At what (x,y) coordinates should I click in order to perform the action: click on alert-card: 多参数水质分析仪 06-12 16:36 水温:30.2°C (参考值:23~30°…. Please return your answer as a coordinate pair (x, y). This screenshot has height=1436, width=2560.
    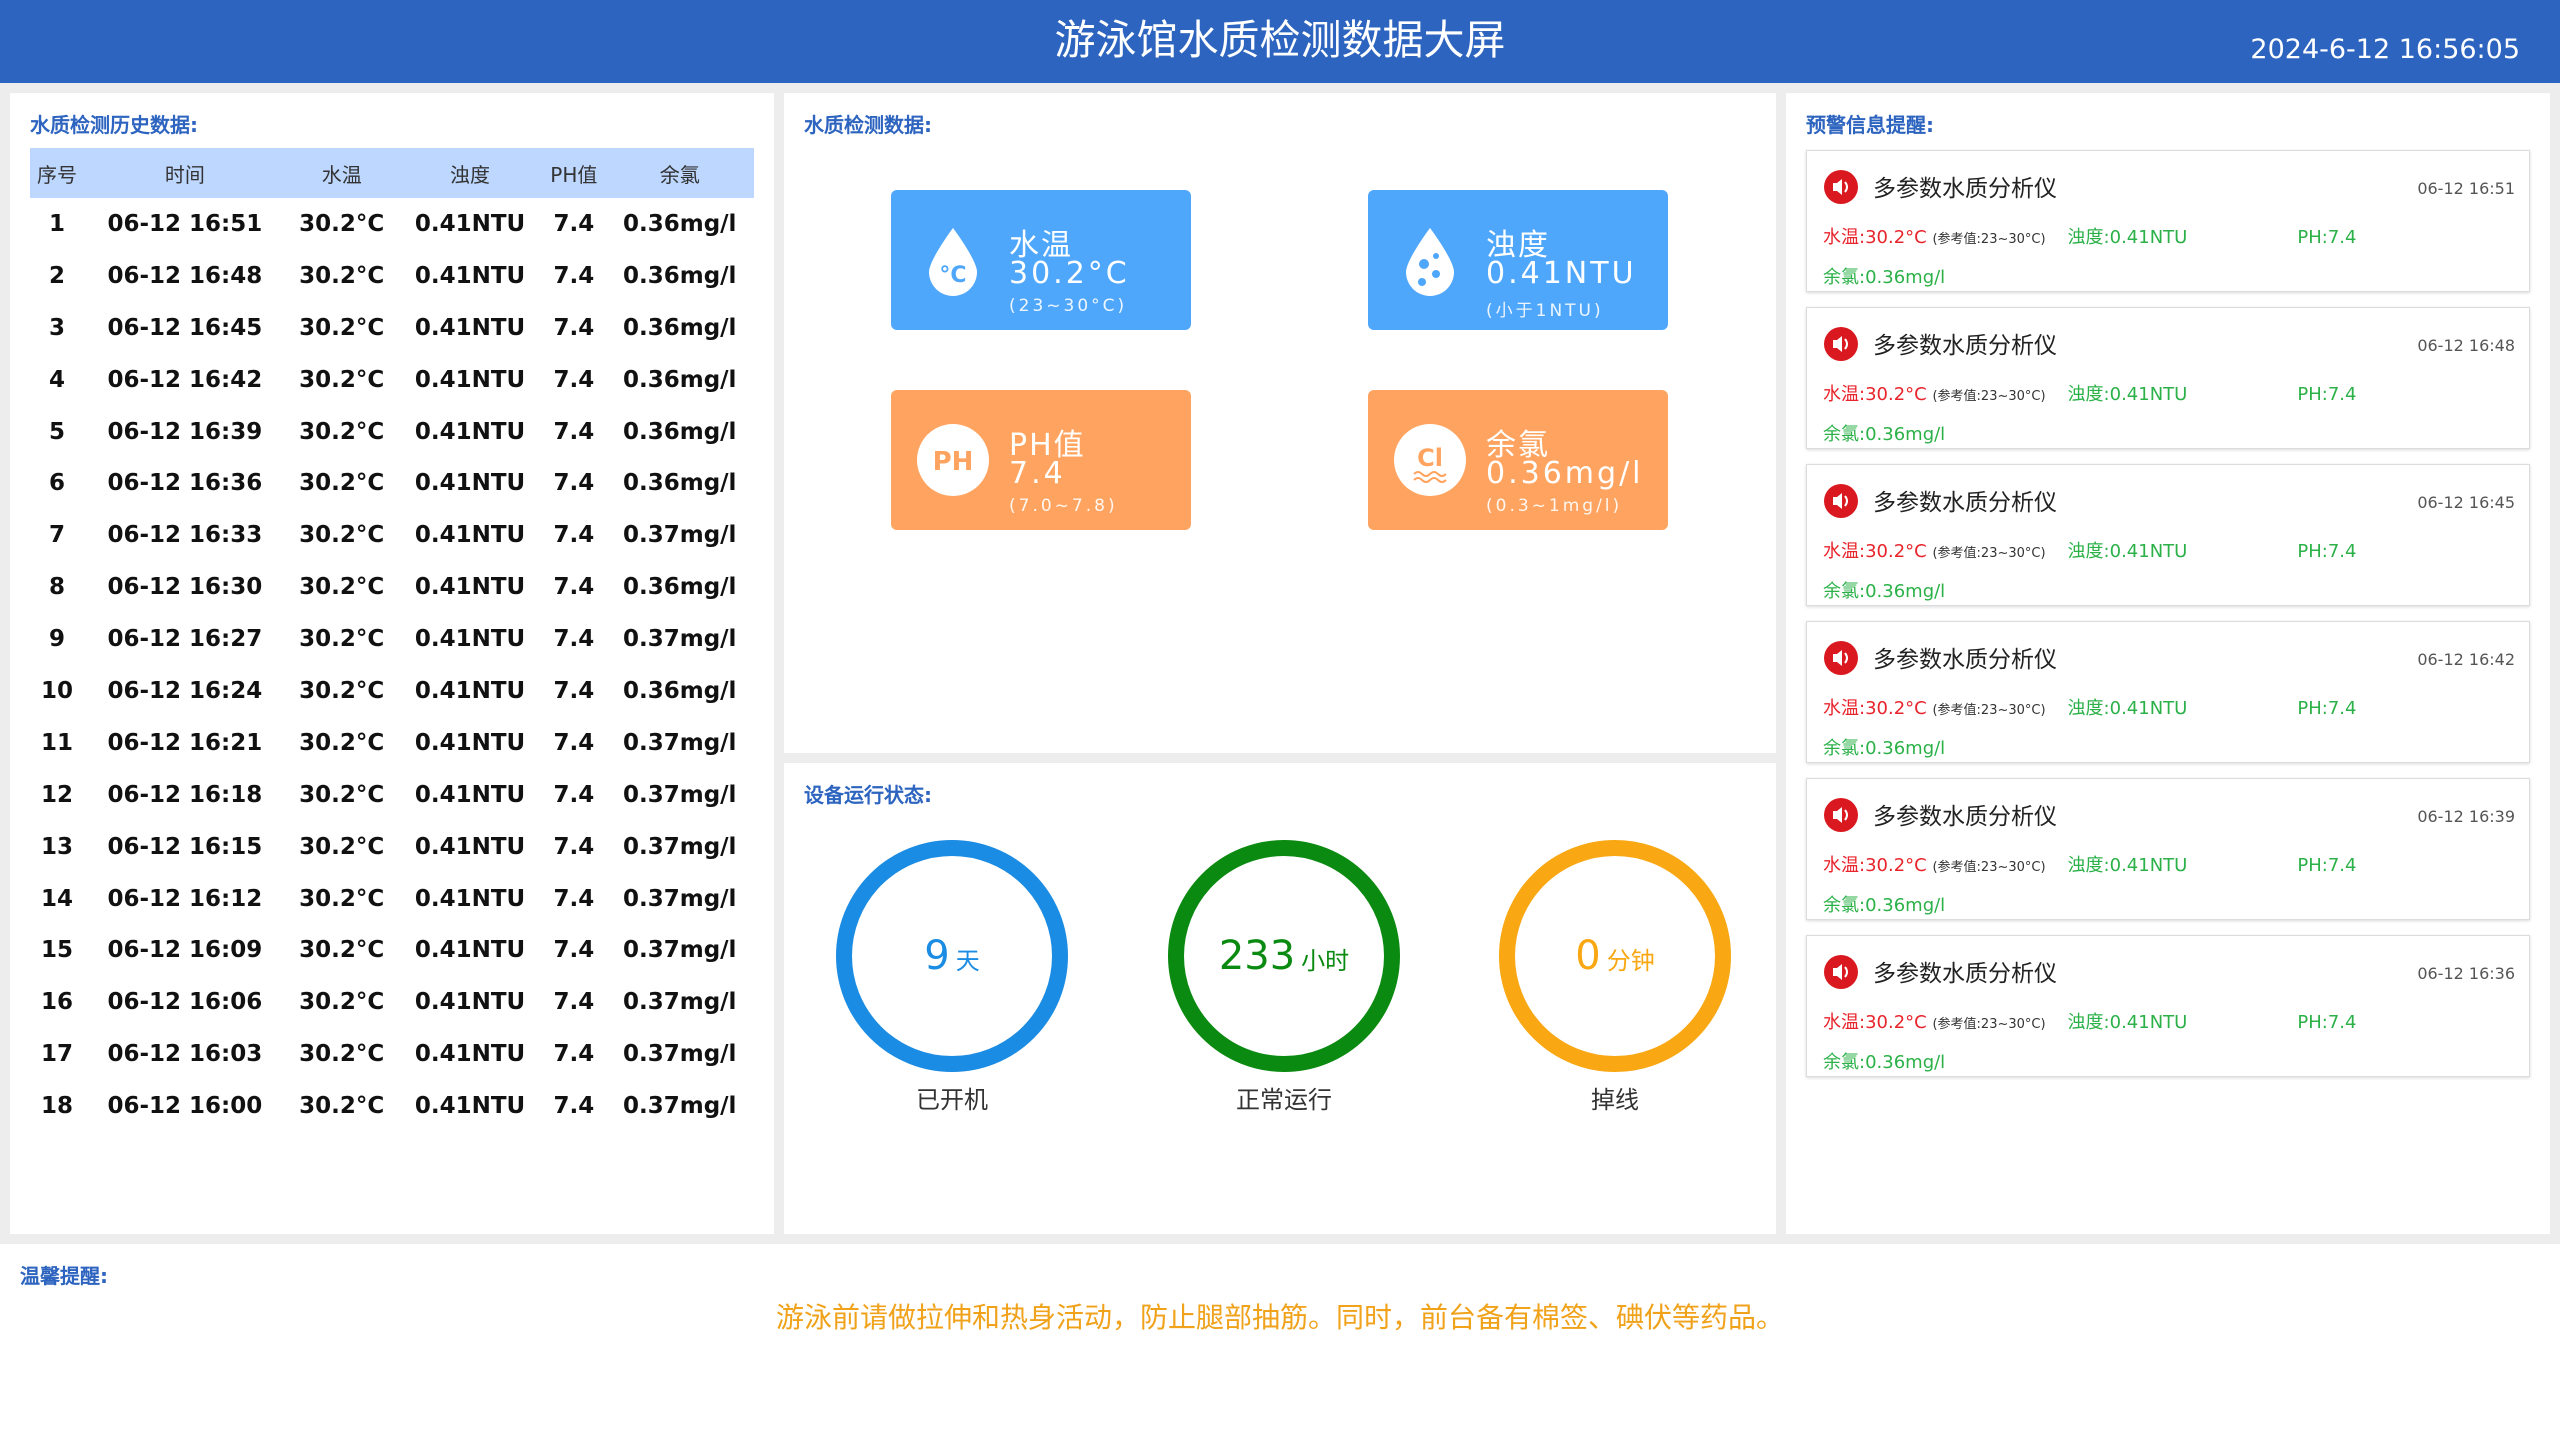
    Looking at the image, I should click on (2168, 1006).